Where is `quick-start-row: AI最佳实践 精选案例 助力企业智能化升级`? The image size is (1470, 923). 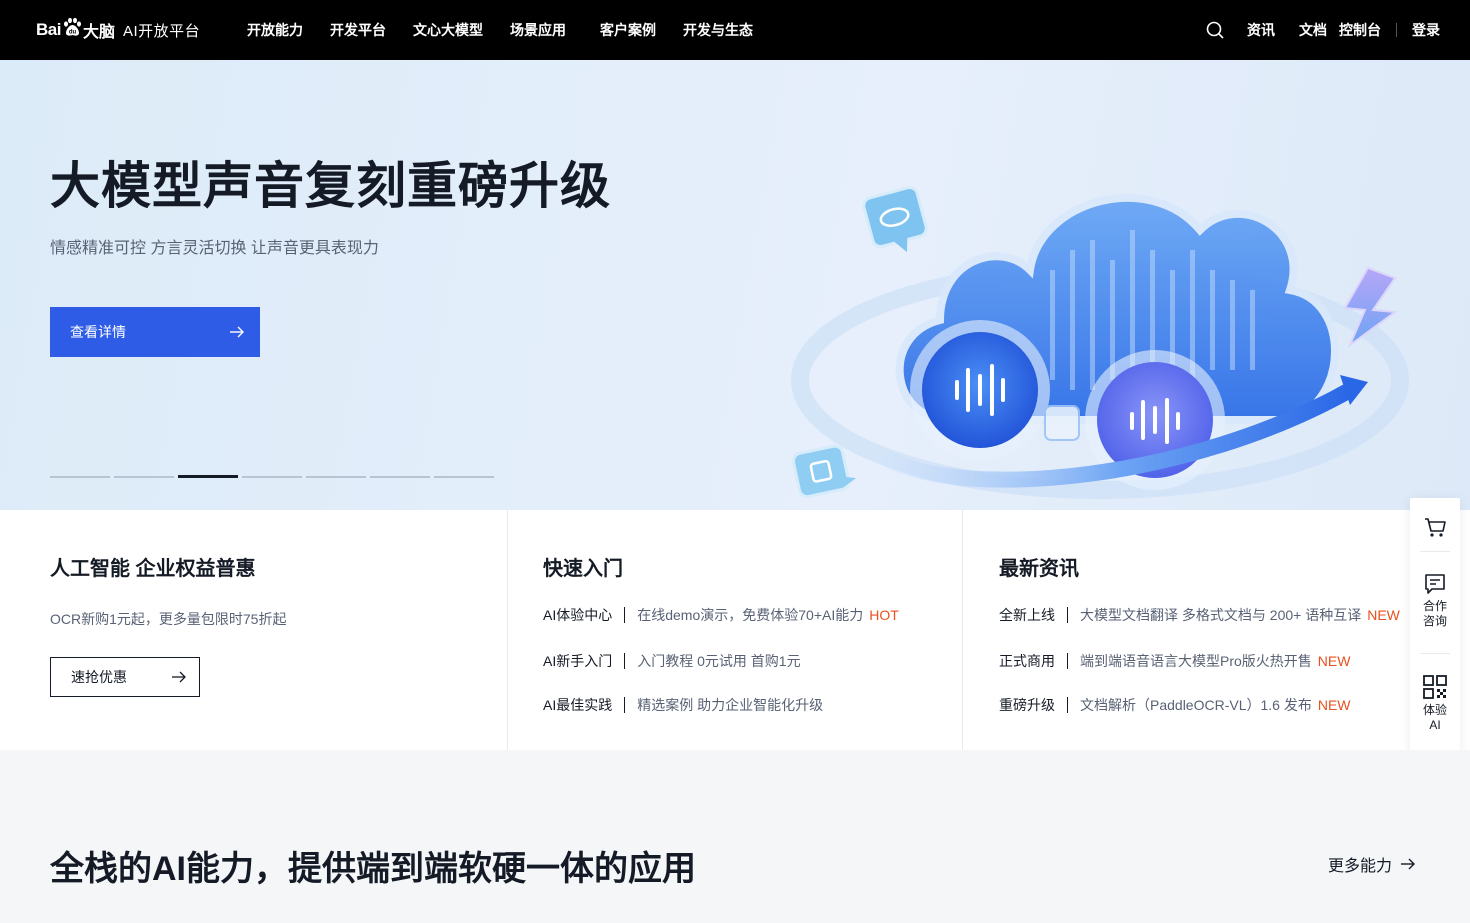
quick-start-row: AI最佳实践 精选案例 助力企业智能化升级 is located at coordinates (683, 705).